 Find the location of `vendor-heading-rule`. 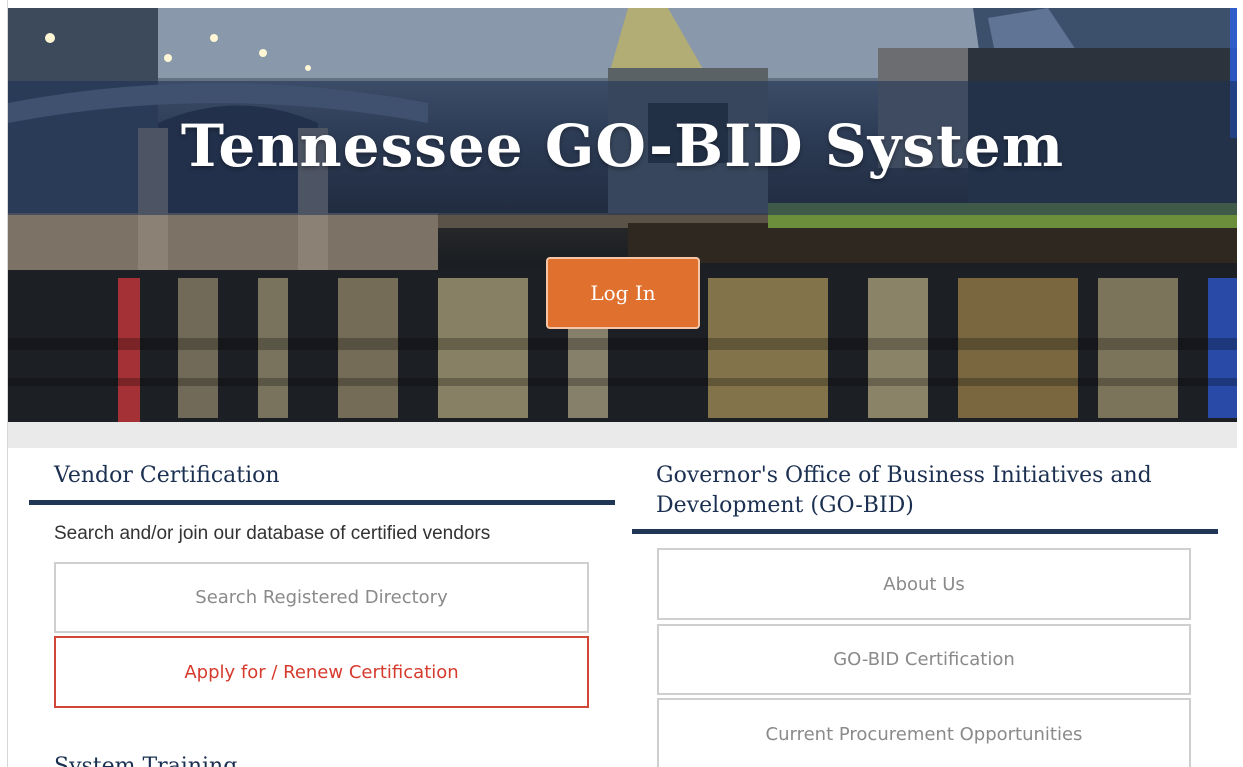

vendor-heading-rule is located at coordinates (322, 502).